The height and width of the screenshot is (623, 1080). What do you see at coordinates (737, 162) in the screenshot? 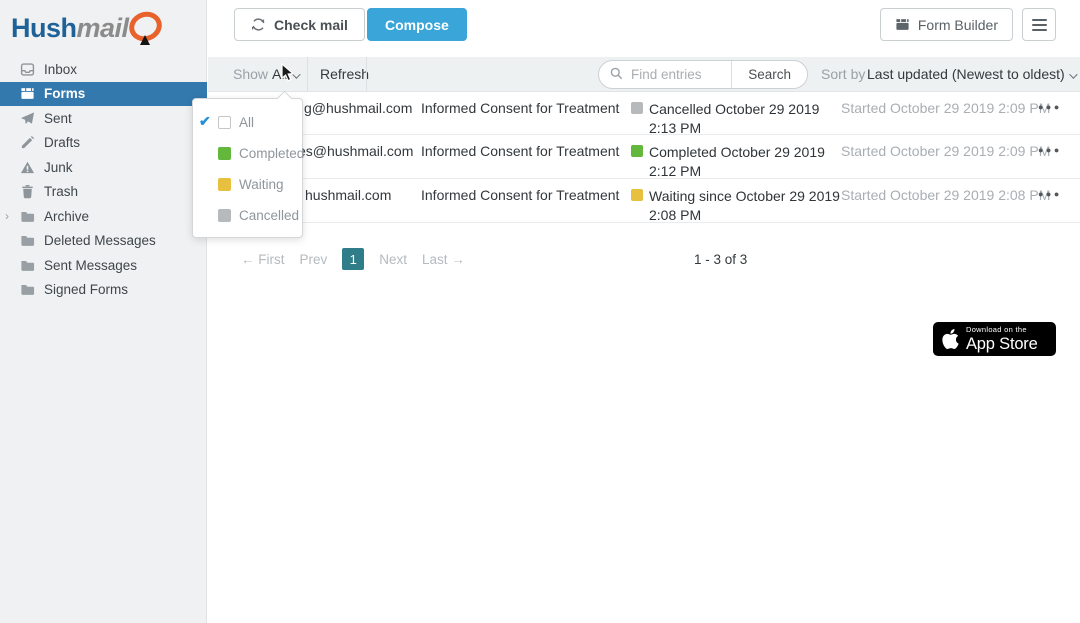
I see `entry-status: Completed October 29 2019 2:12 PM` at bounding box center [737, 162].